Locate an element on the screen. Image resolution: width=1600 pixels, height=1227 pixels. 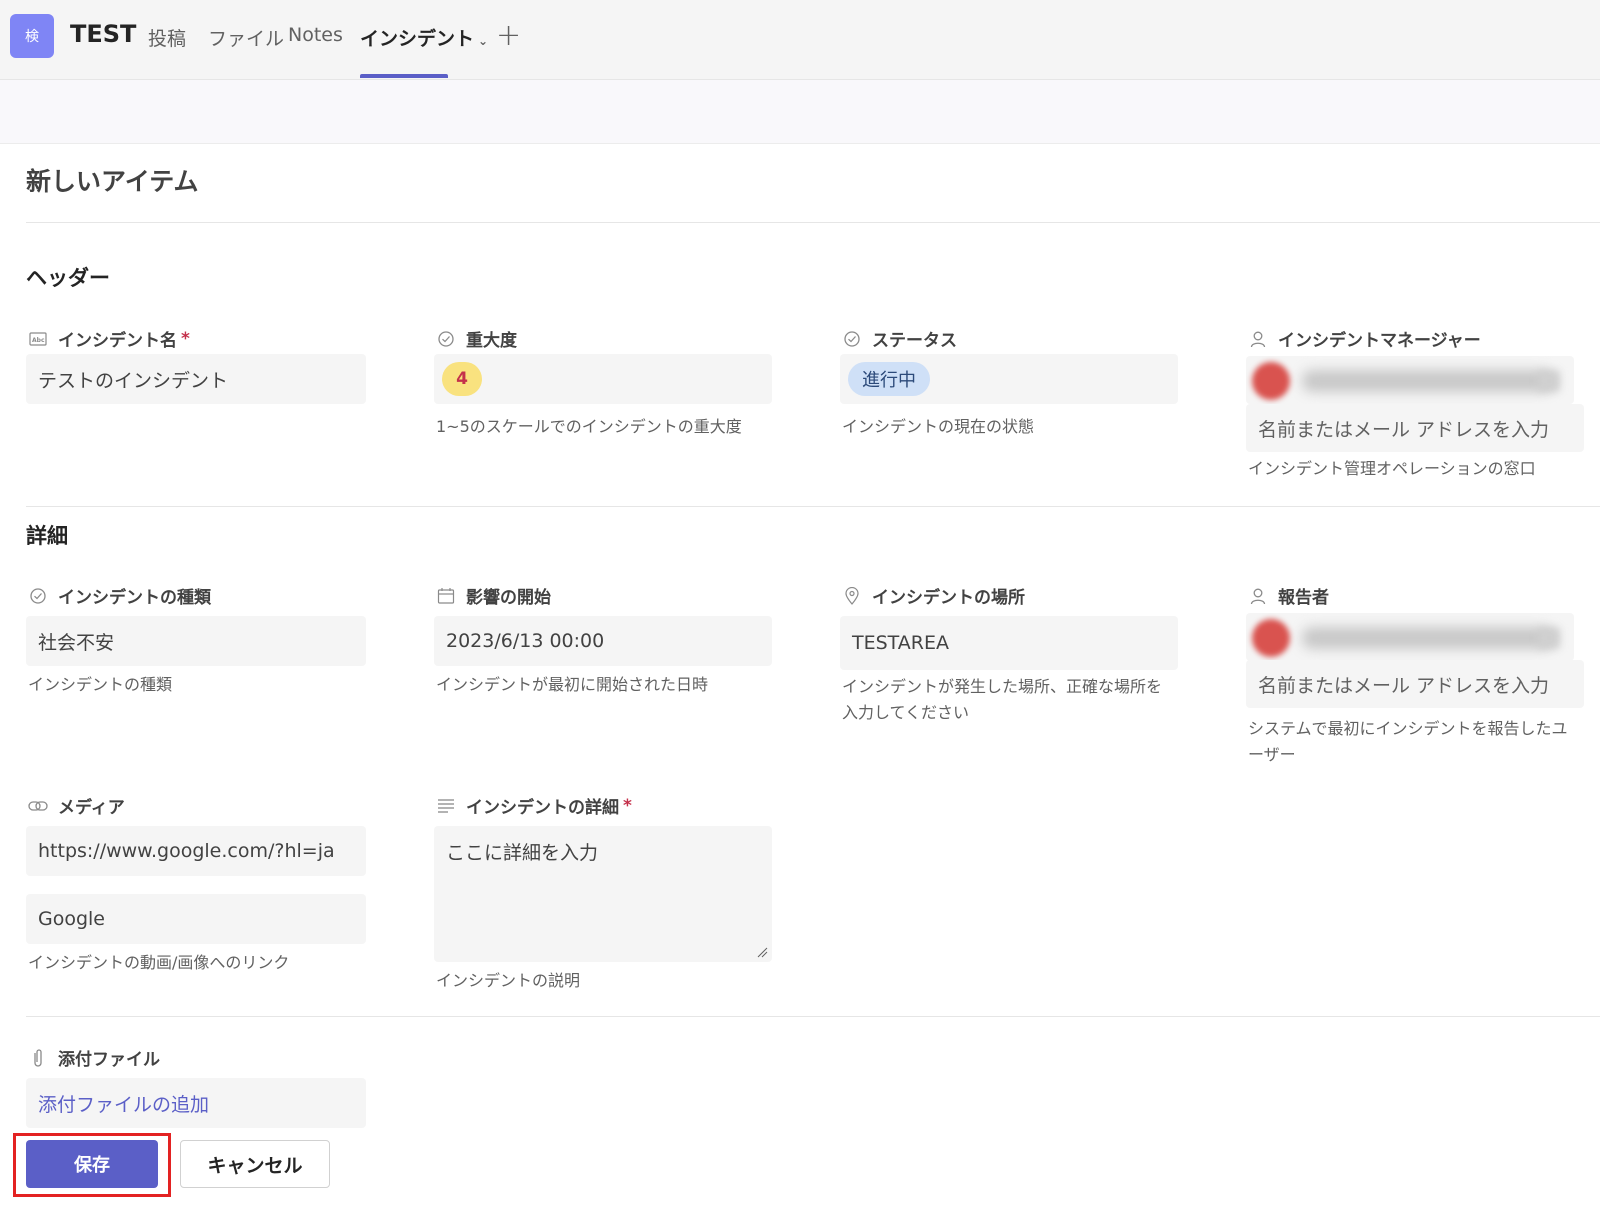
team-name: TEST is located at coordinates (103, 34).